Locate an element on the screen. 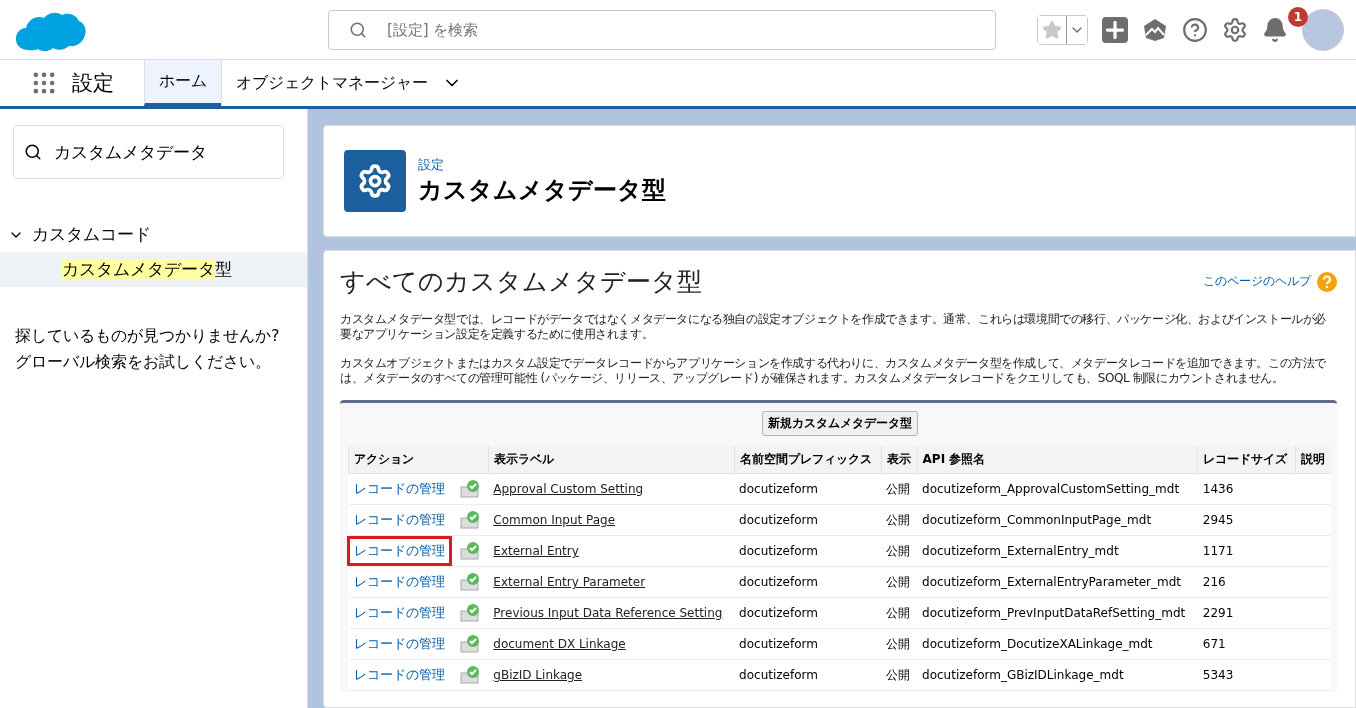  app-name: 設定 is located at coordinates (93, 83).